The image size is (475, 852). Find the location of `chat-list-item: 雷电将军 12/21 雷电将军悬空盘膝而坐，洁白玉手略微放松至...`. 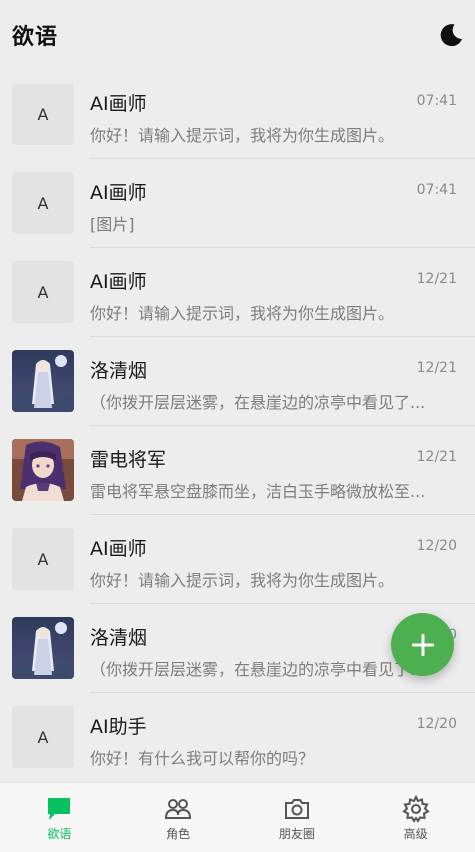

chat-list-item: 雷电将军 12/21 雷电将军悬空盘膝而坐，洁白玉手略微放松至... is located at coordinates (237, 470).